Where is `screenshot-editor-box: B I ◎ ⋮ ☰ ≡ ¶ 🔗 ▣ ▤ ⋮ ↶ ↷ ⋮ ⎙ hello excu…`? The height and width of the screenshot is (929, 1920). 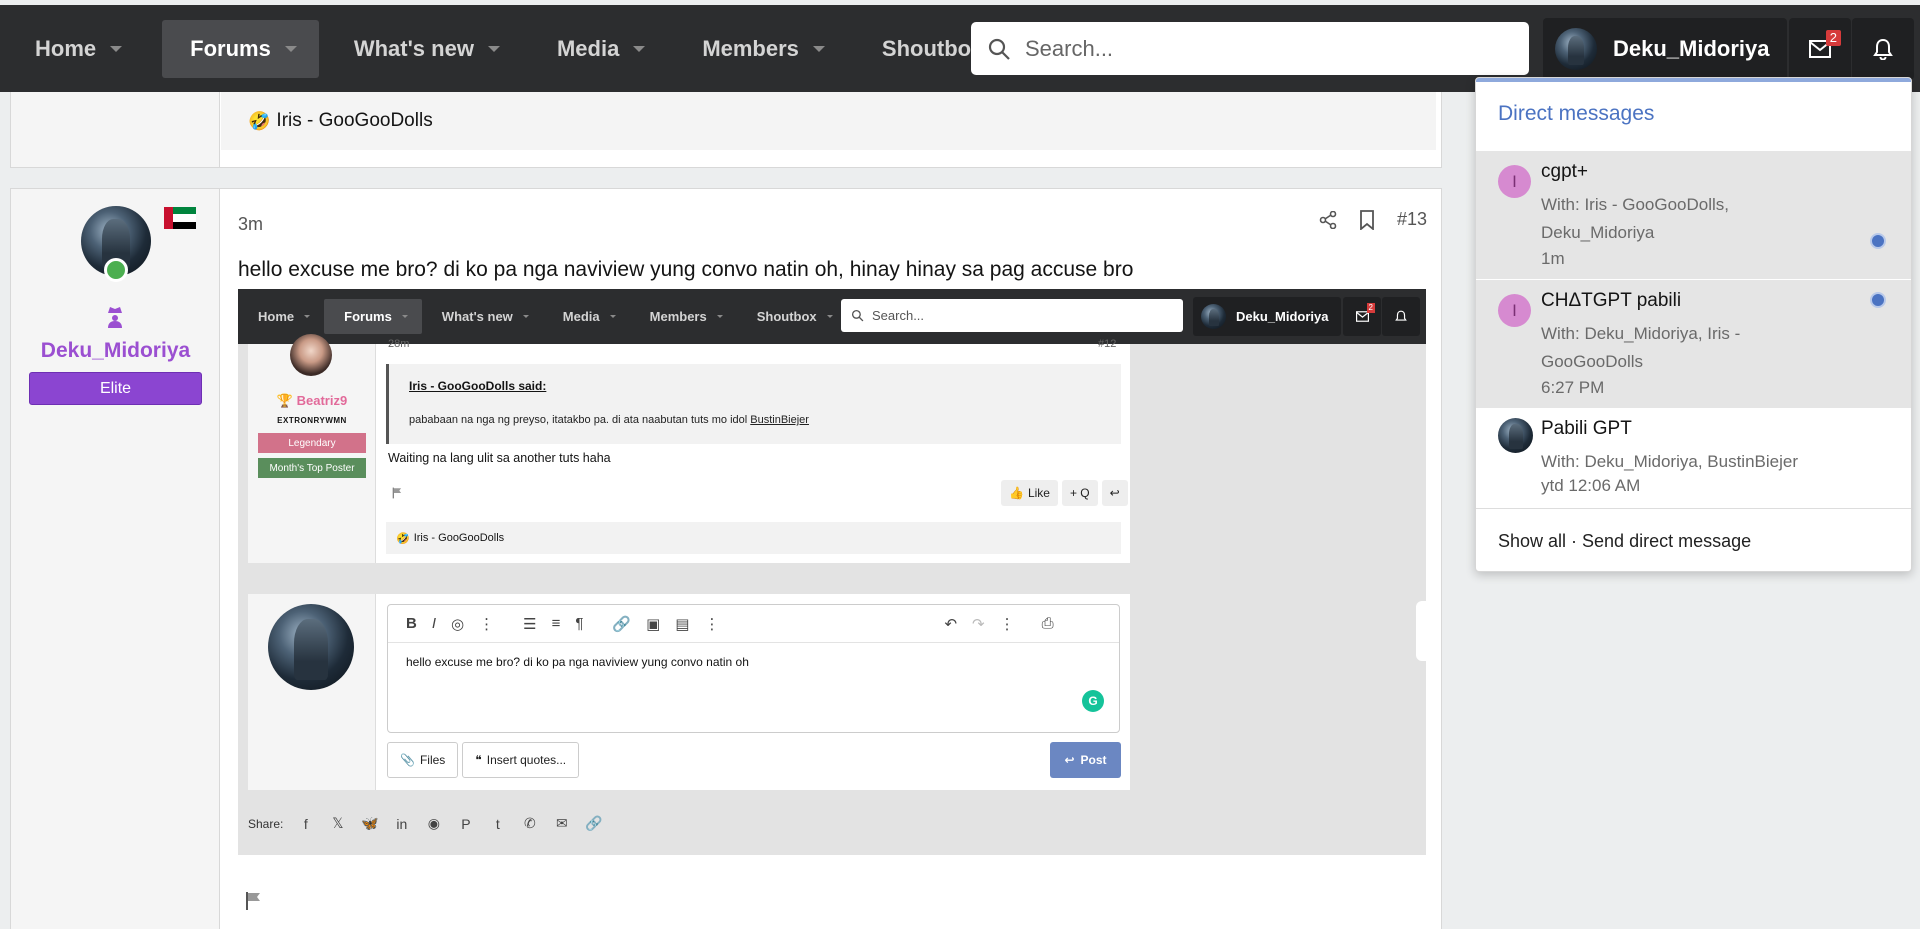
screenshot-editor-box: B I ◎ ⋮ ☰ ≡ ¶ 🔗 ▣ ▤ ⋮ ↶ ↷ ⋮ ⎙ hello excu… is located at coordinates (753, 668).